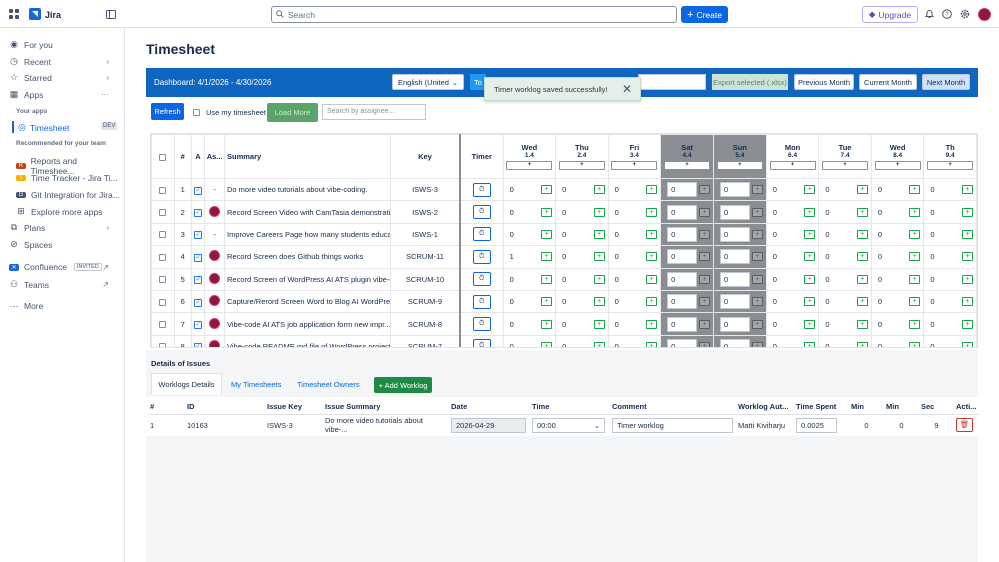  Describe the element at coordinates (14, 14) in the screenshot. I see `app-switcher-icon` at that location.